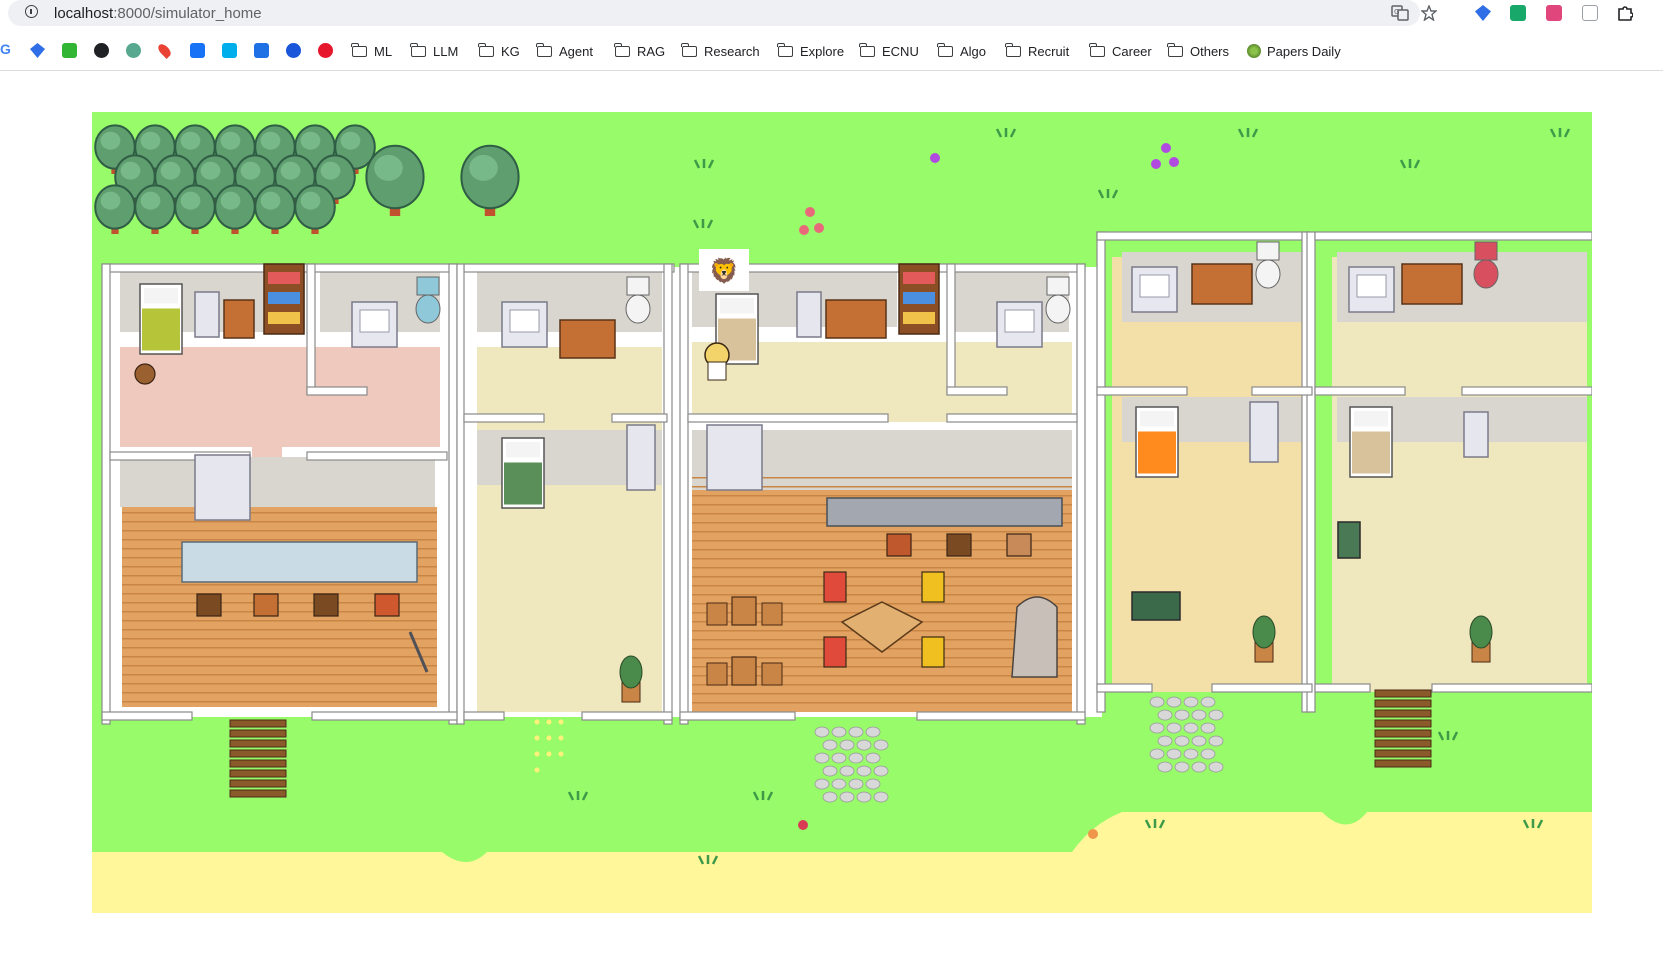  I want to click on character-emoji-label: 🦁, so click(724, 271).